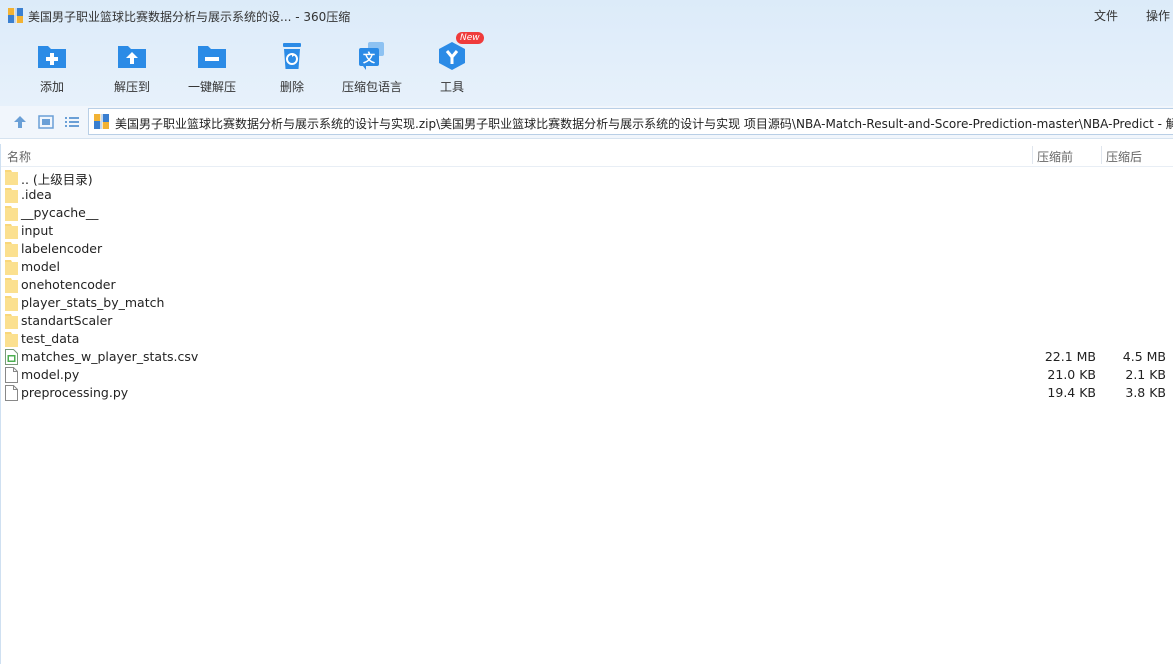 Image resolution: width=1173 pixels, height=664 pixels. What do you see at coordinates (586, 16) in the screenshot?
I see `title-bar: 美国男子职业篮球比赛数据分析与展示系统的设... - 360压缩 文件 操作` at bounding box center [586, 16].